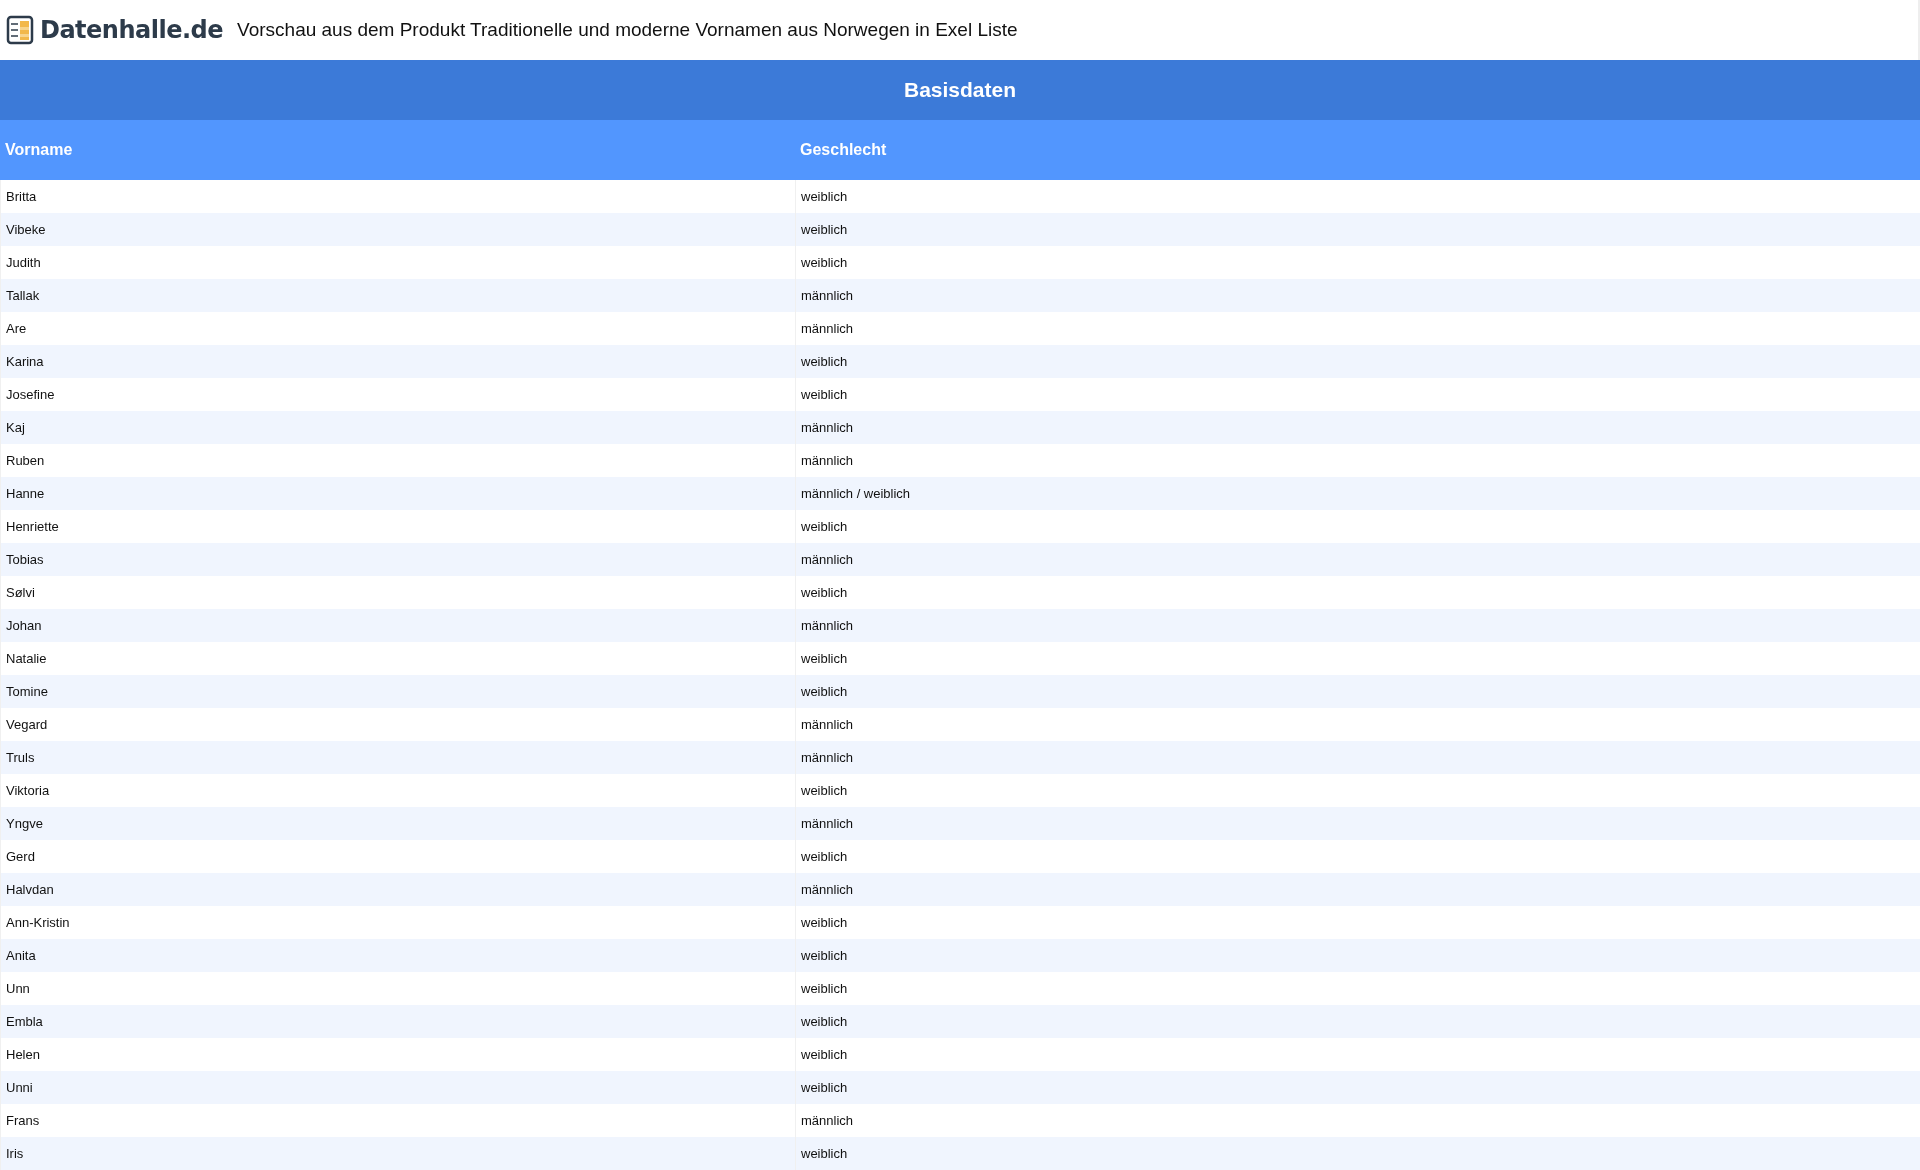 This screenshot has height=1170, width=1920. I want to click on server-rack-icon, so click(21, 30).